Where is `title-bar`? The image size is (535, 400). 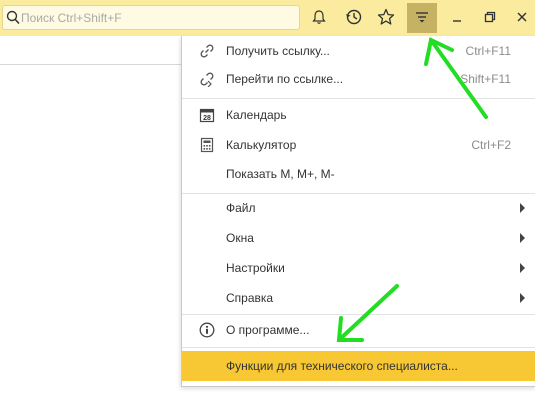
title-bar is located at coordinates (267, 18).